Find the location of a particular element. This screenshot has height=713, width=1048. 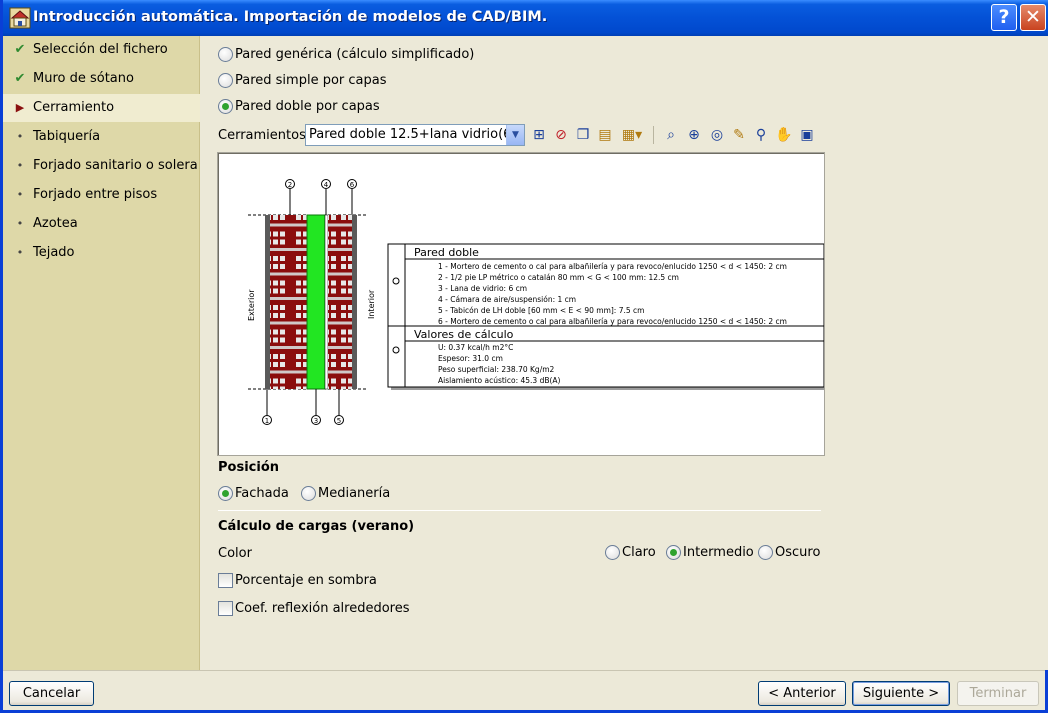

sidebar-item-forjado-sanitario: • Forjado sanitario o solera is located at coordinates (101, 166).